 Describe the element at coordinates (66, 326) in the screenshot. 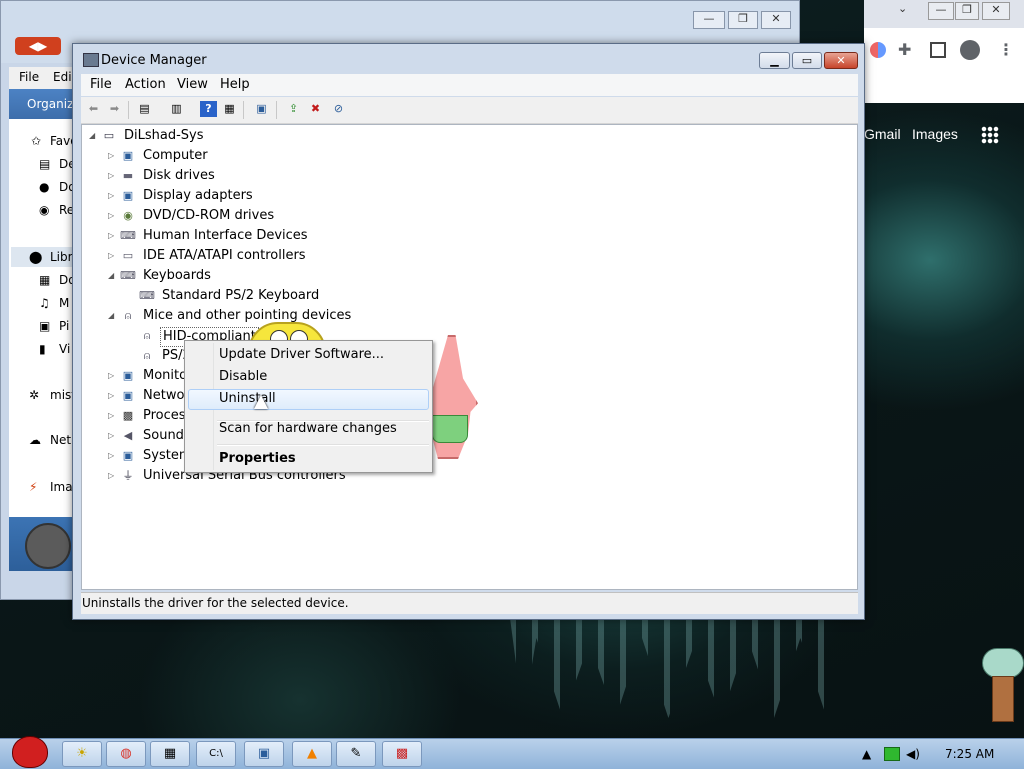

I see `explorer-nav-pictures: Pi` at that location.